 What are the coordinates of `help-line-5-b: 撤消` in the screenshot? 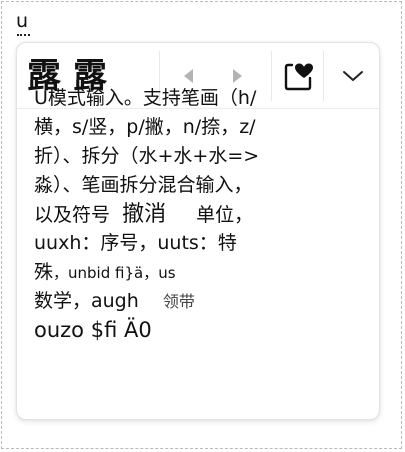 It's located at (144, 214).